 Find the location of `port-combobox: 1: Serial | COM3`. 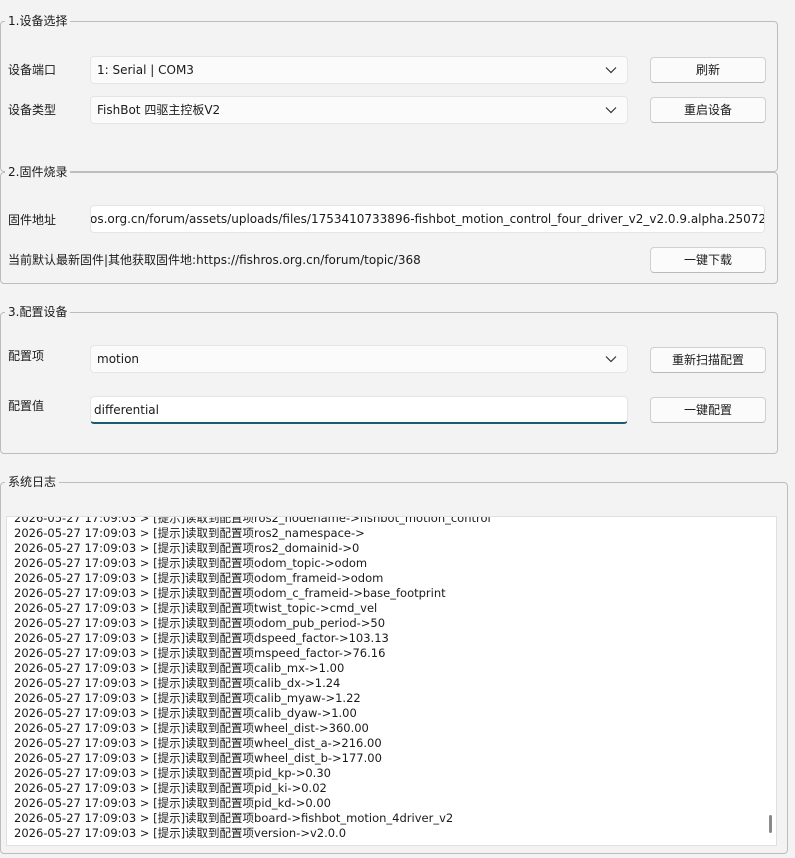

port-combobox: 1: Serial | COM3 is located at coordinates (359, 70).